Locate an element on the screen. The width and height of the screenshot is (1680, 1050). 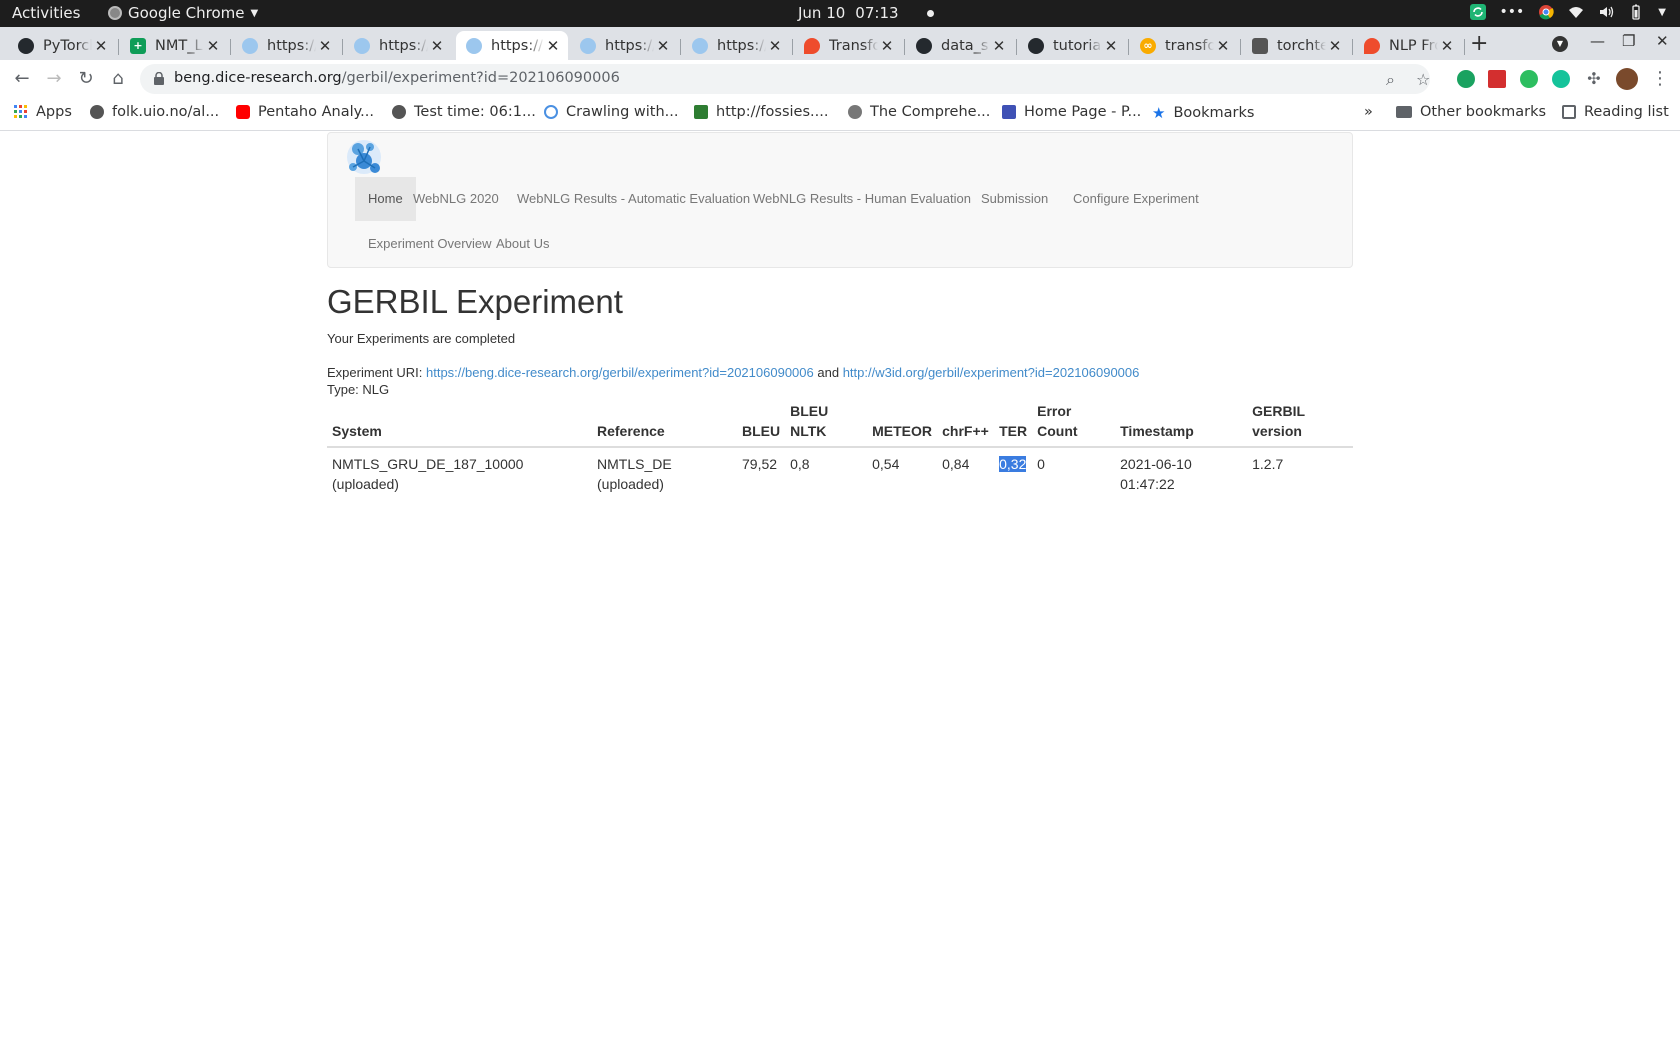
bookmarks-overflow-icon: » is located at coordinates (1368, 112).